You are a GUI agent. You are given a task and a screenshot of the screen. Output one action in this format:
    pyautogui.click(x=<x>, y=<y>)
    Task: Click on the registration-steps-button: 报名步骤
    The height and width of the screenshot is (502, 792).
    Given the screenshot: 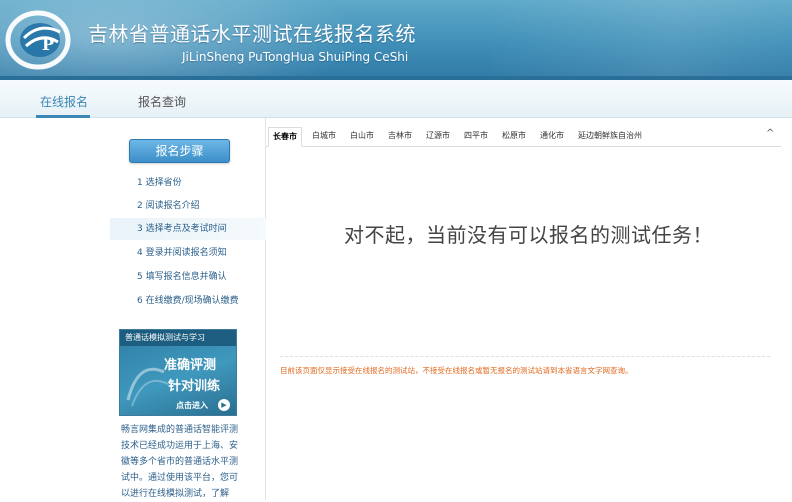 What is the action you would take?
    pyautogui.click(x=179, y=151)
    